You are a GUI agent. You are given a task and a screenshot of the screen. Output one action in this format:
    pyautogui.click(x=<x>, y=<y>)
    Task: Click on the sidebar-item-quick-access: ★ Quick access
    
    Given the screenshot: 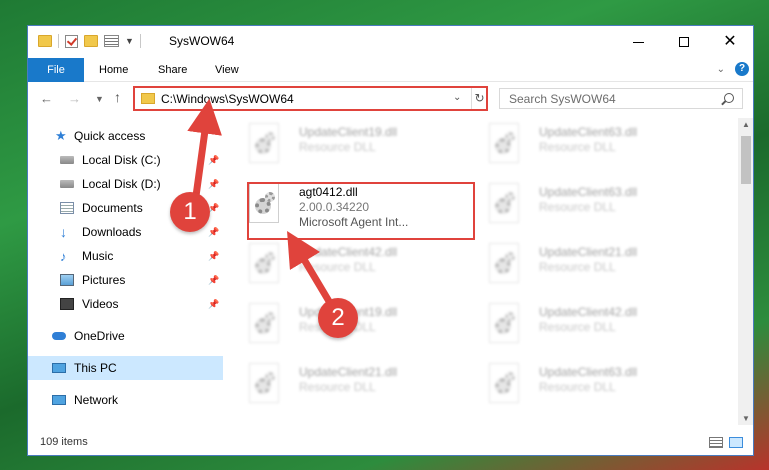 What is the action you would take?
    pyautogui.click(x=125, y=136)
    